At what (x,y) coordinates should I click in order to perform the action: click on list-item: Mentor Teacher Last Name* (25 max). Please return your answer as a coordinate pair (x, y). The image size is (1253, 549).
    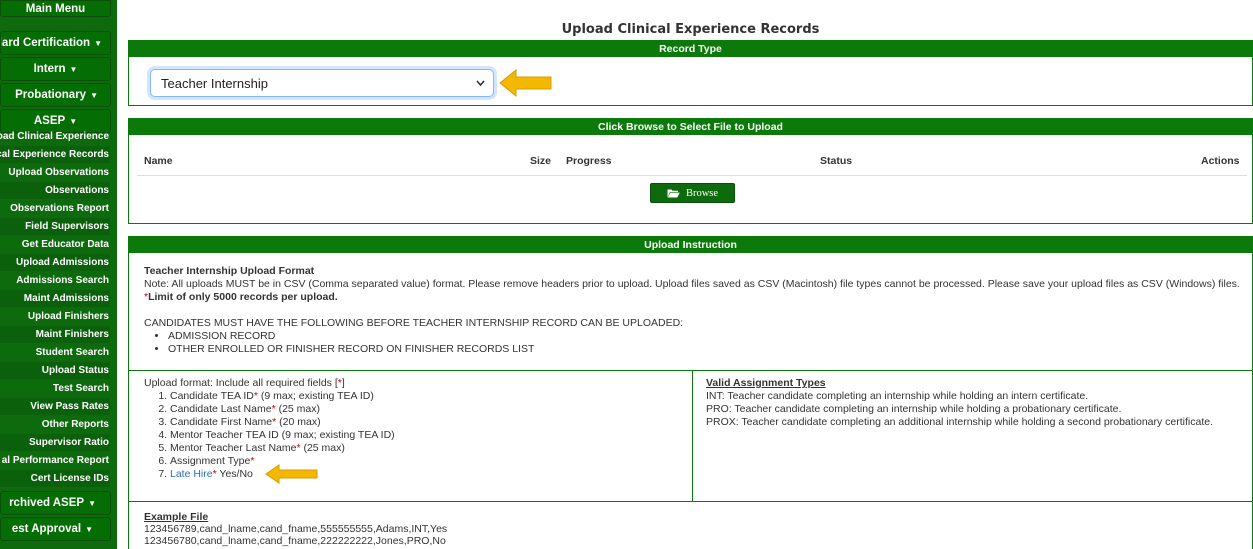
    Looking at the image, I should click on (427, 448).